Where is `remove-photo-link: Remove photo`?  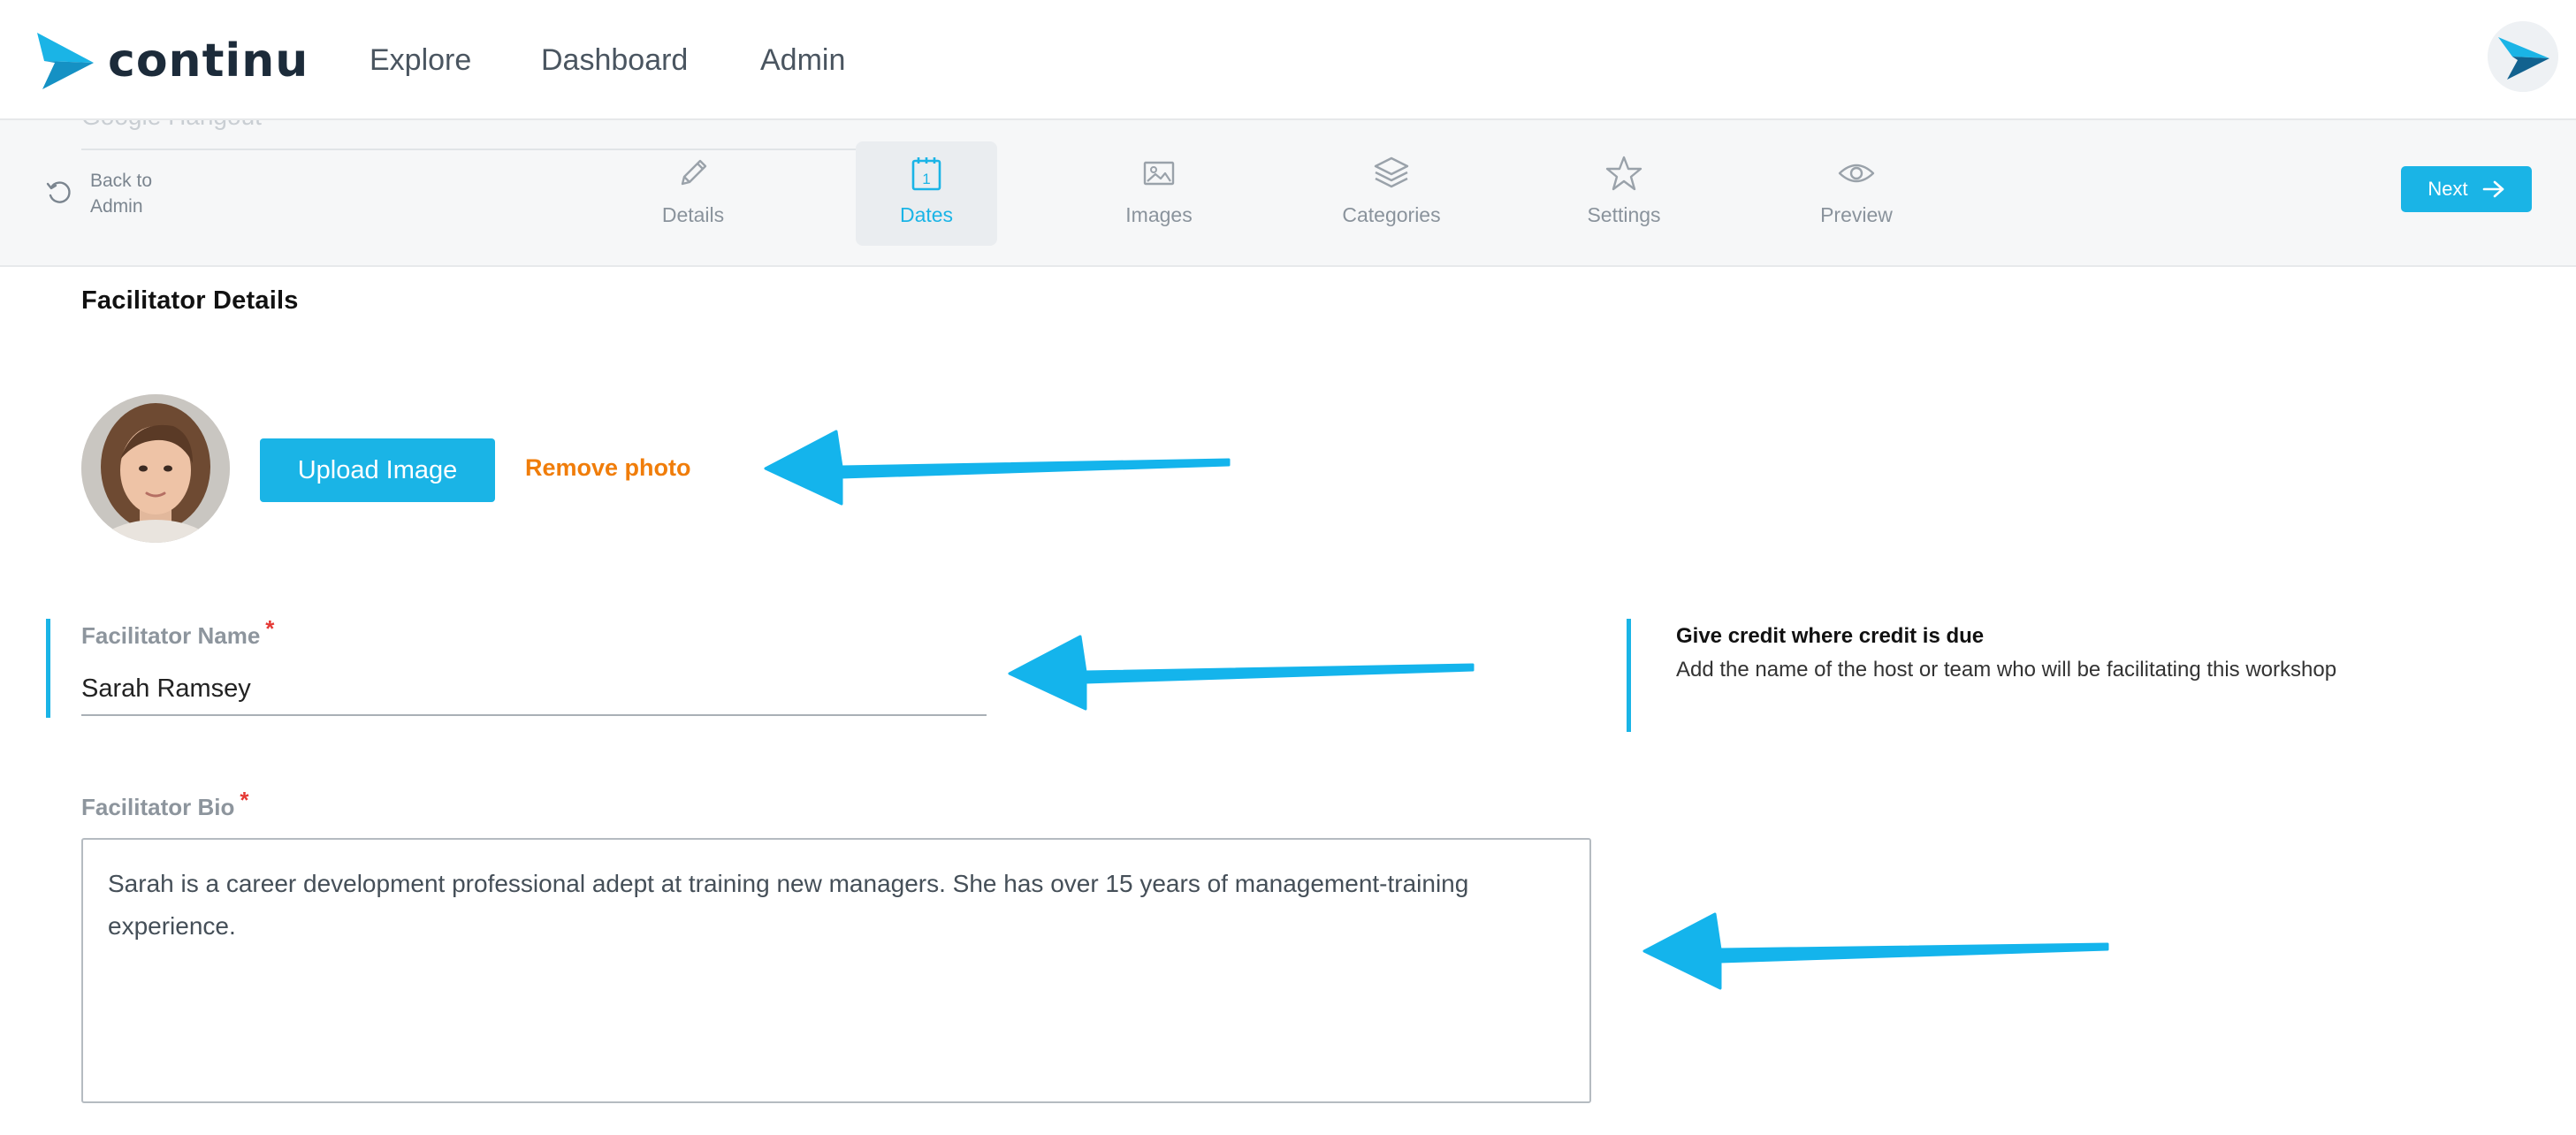
remove-photo-link: Remove photo is located at coordinates (608, 468).